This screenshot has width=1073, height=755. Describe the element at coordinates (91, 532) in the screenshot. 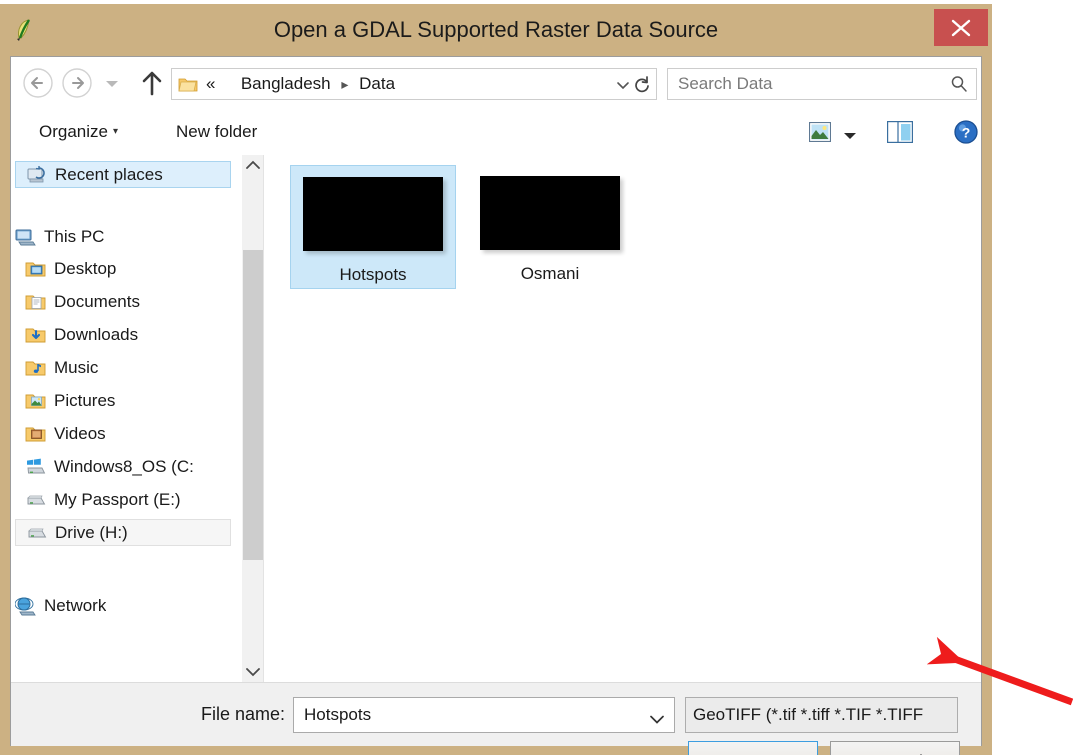

I see `sidebar-item-label: Drive (H:)` at that location.